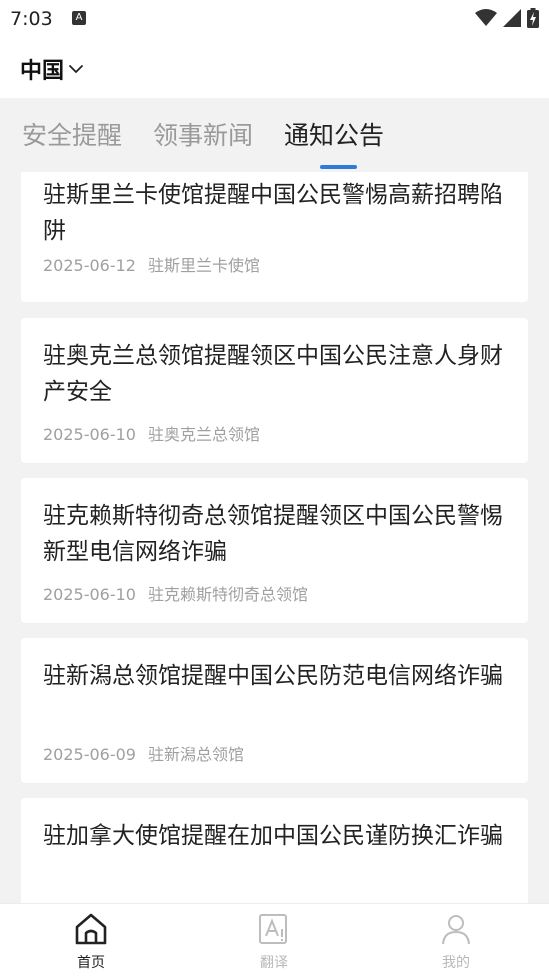 The image size is (549, 977). Describe the element at coordinates (79, 18) in the screenshot. I see `notification-icon: A` at that location.